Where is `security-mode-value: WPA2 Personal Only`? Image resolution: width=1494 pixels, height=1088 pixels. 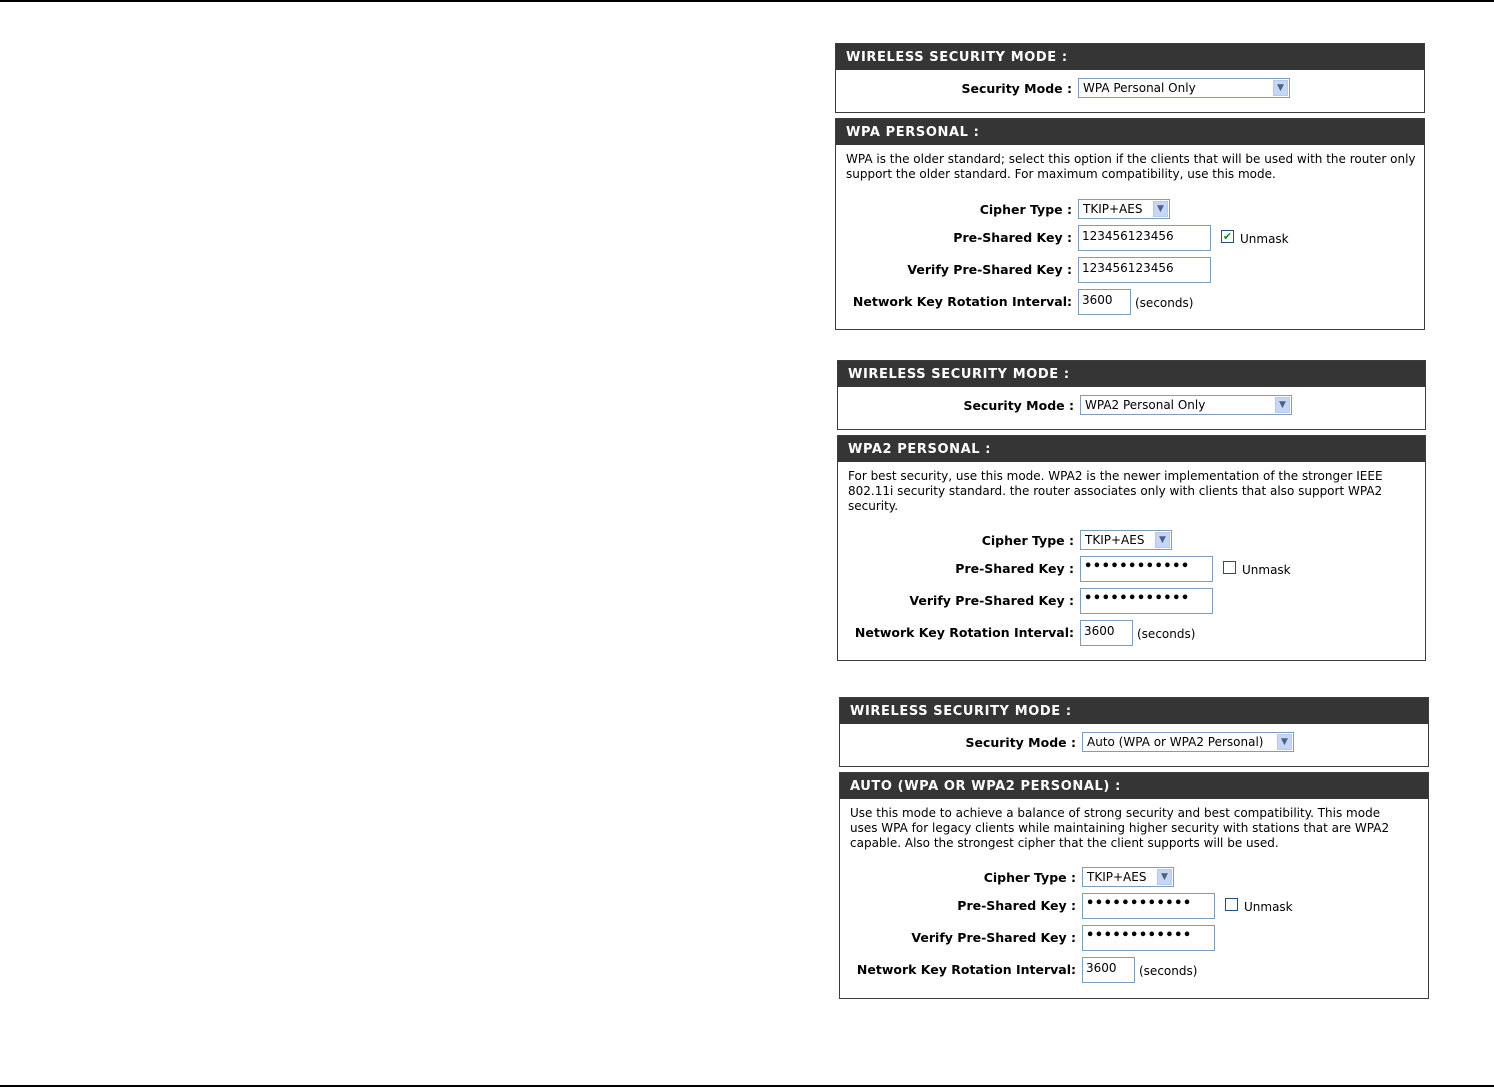
security-mode-value: WPA2 Personal Only is located at coordinates (1145, 405).